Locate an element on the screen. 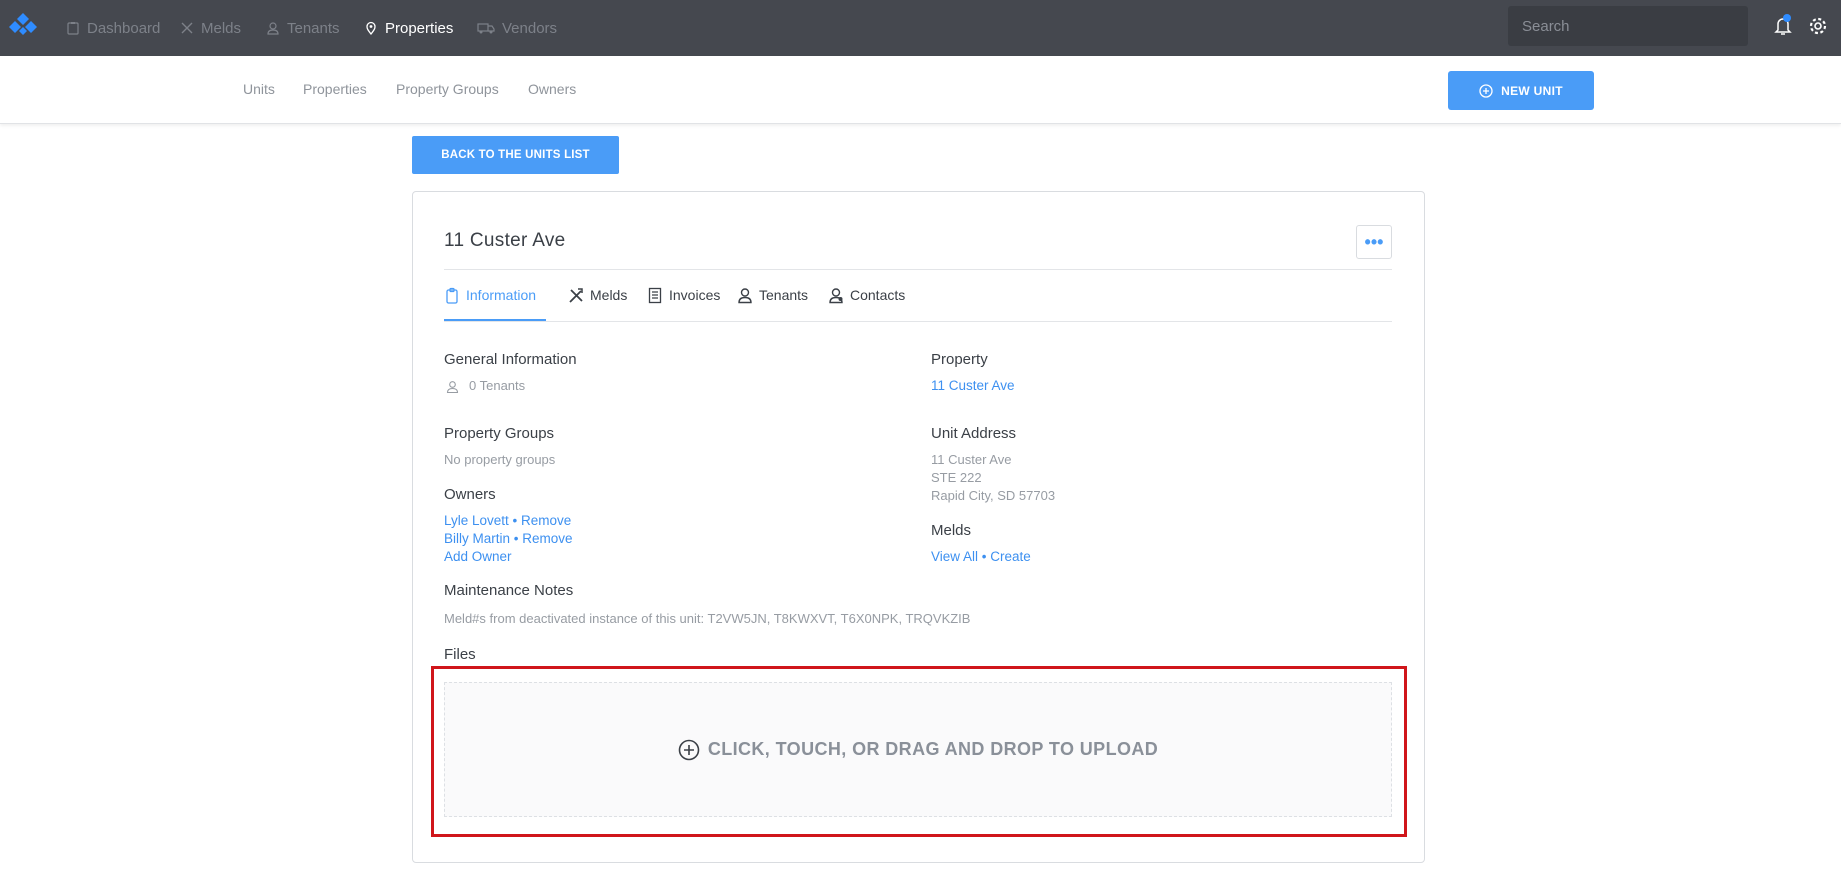 The width and height of the screenshot is (1841, 869). gear-icon is located at coordinates (1818, 26).